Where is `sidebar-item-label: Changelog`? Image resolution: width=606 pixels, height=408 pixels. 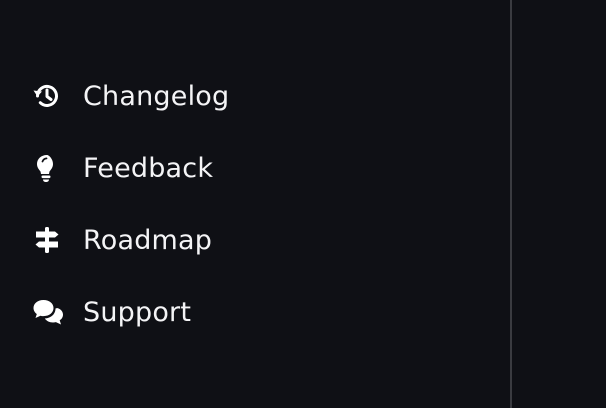 sidebar-item-label: Changelog is located at coordinates (156, 96).